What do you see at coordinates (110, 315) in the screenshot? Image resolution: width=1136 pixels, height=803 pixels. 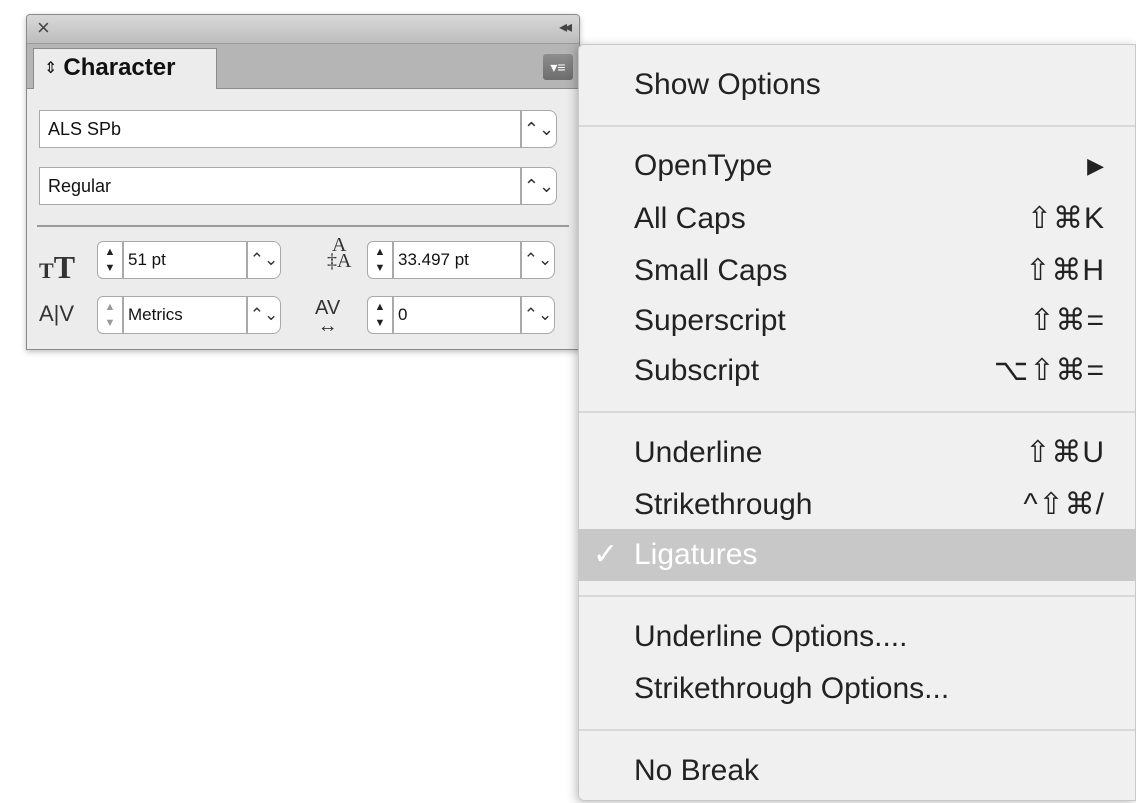 I see `kerning-stepper: ▲ ▼` at bounding box center [110, 315].